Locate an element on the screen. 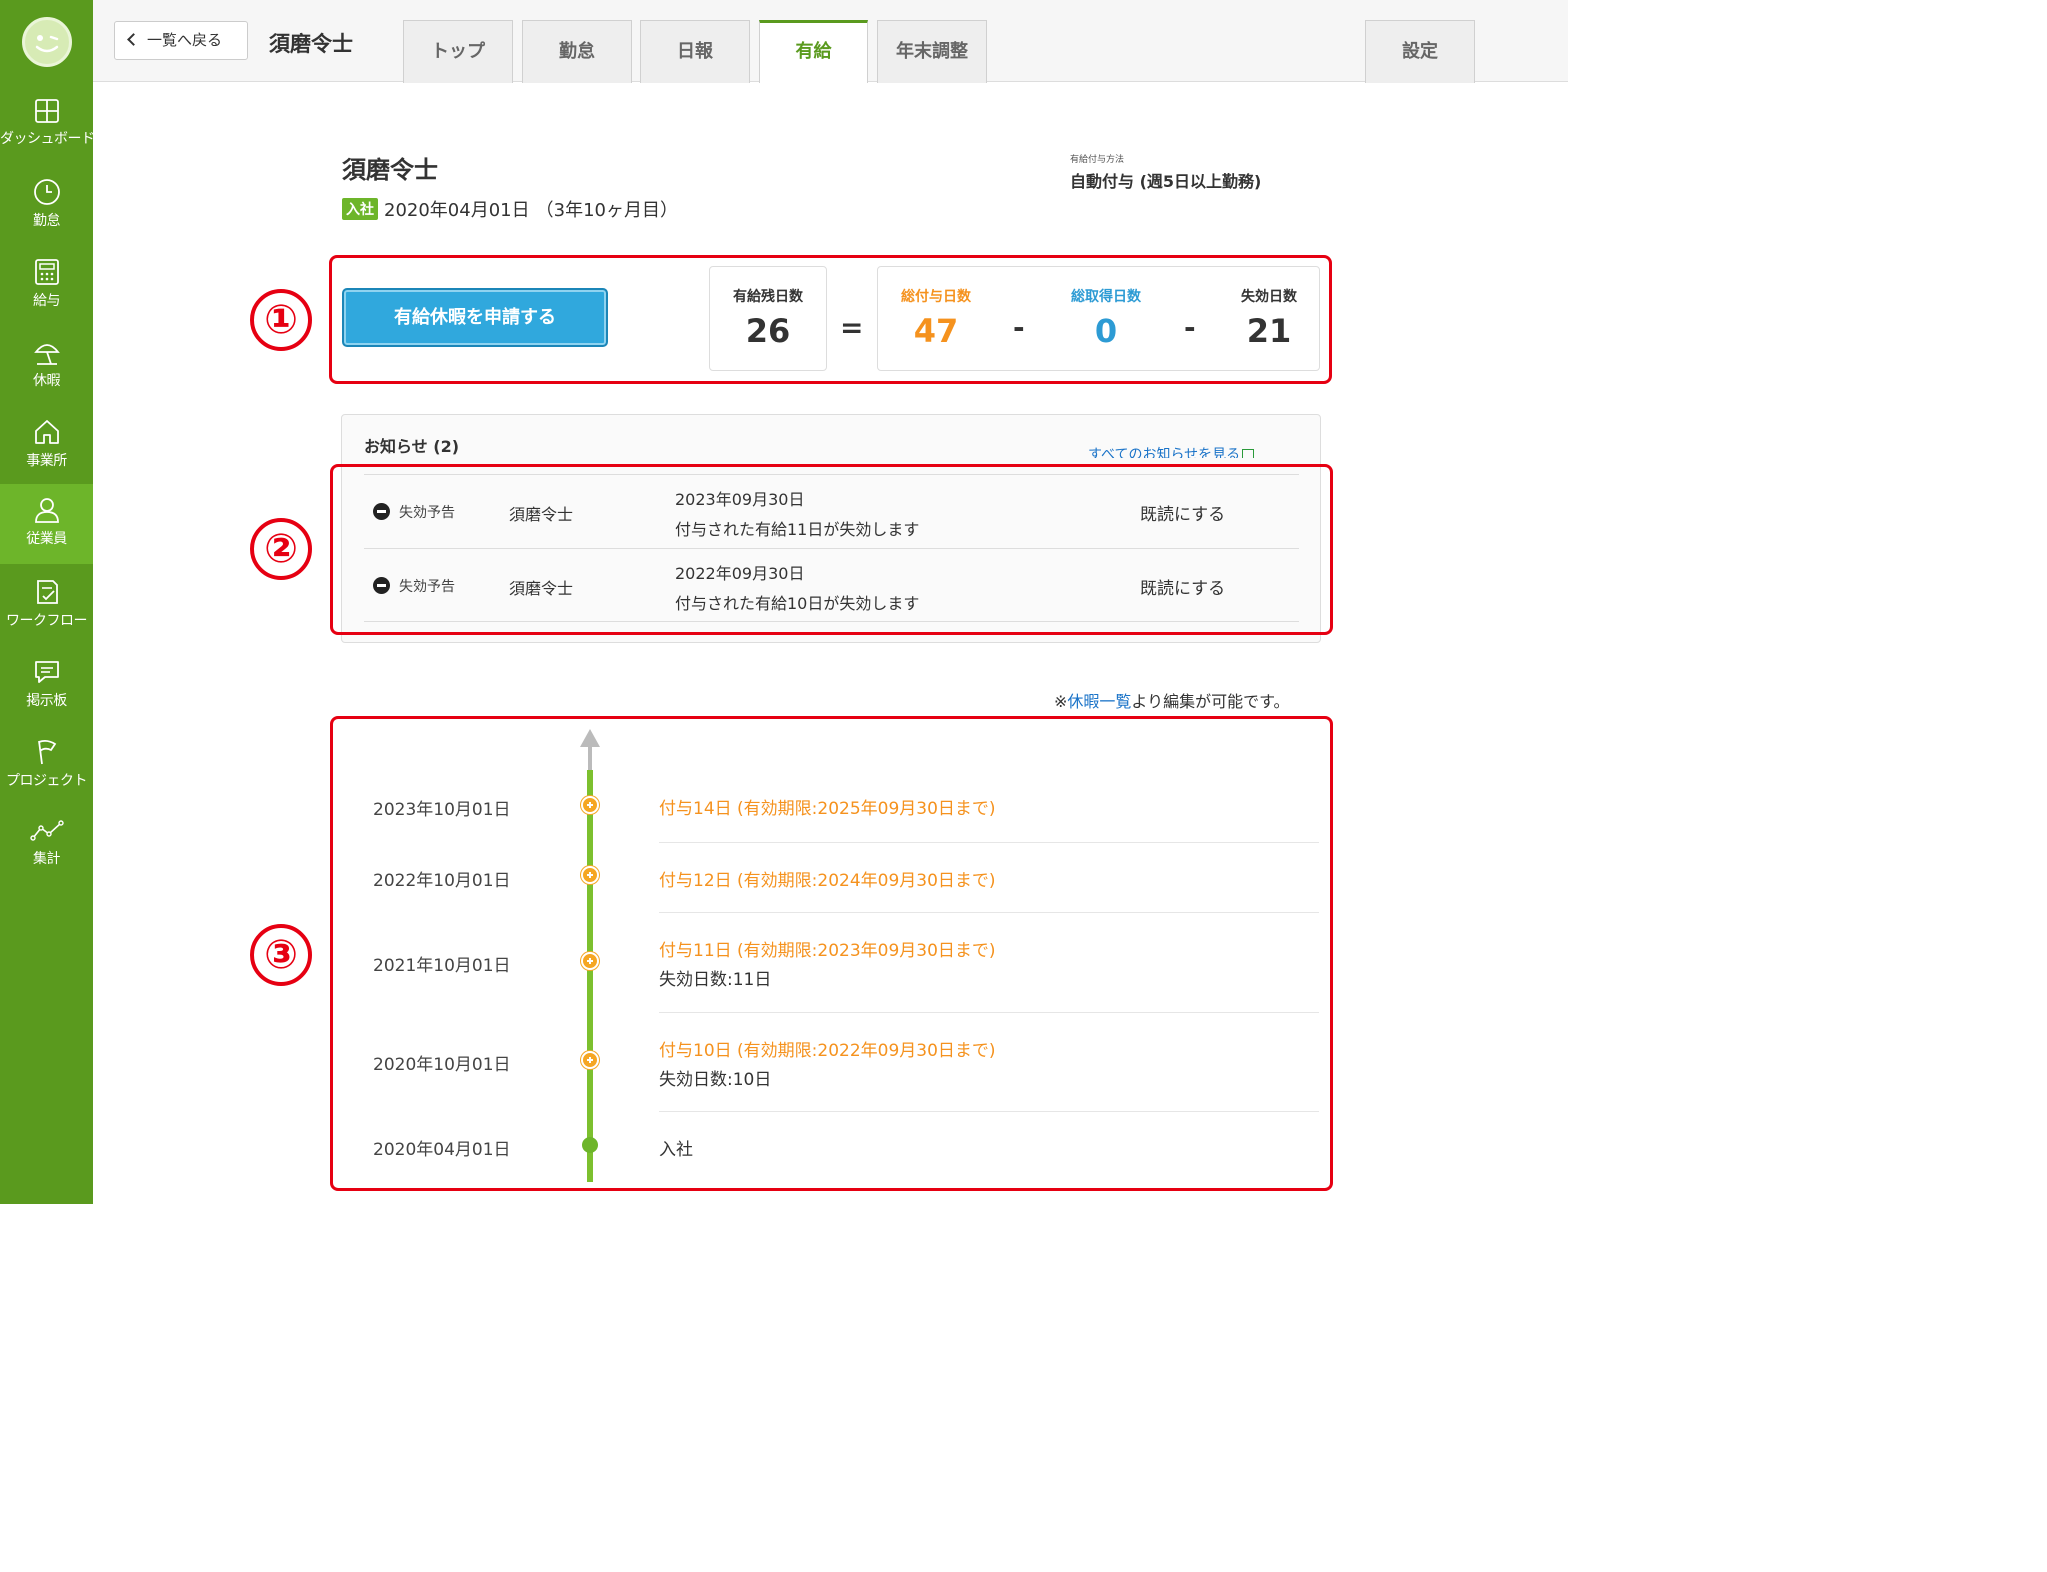 The image size is (2047, 1572). sidebar-item-label: 給与 is located at coordinates (47, 301).